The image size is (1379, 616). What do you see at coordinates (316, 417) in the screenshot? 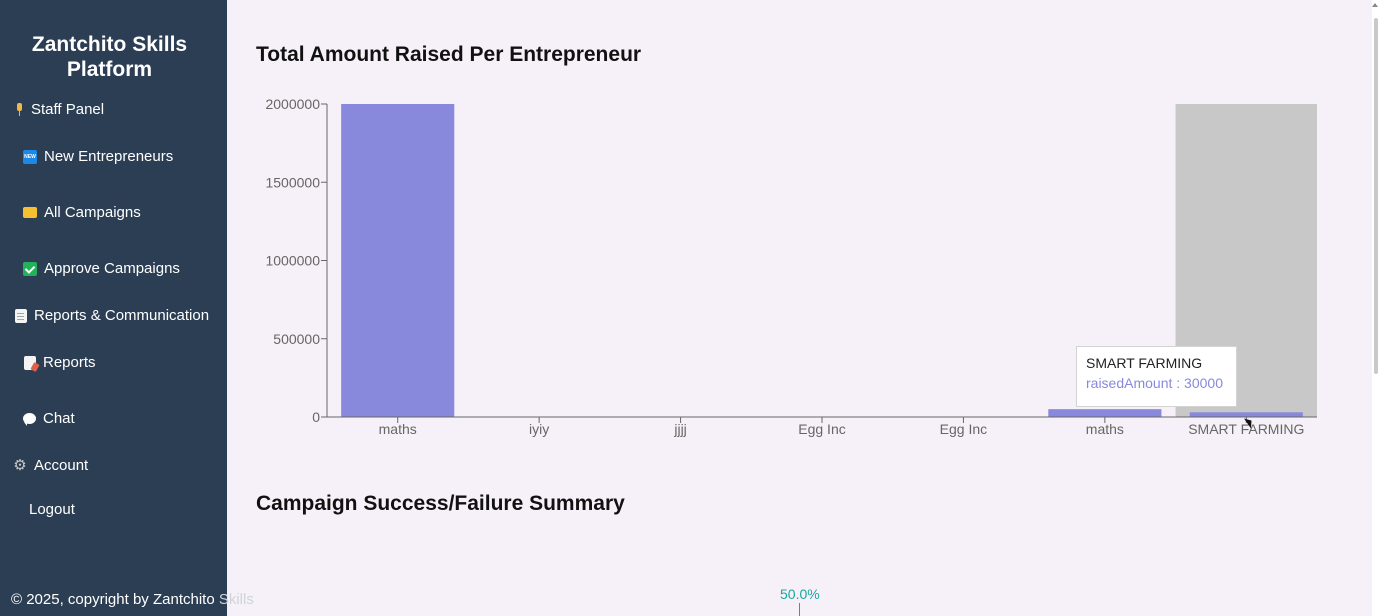
I see `y-tick-label: 0` at bounding box center [316, 417].